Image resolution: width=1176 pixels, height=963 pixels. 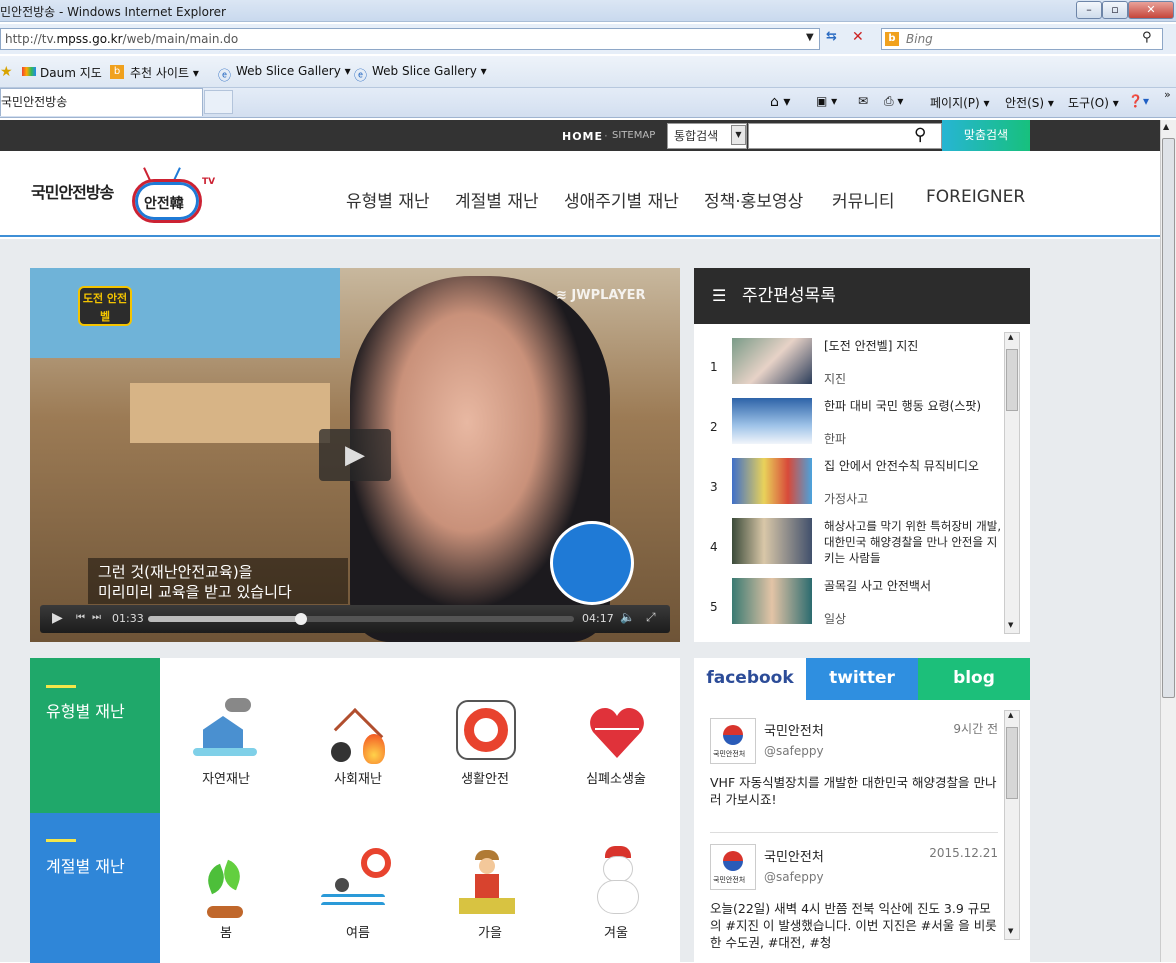 I want to click on nav-season-disaster: 계절별 재난, so click(x=497, y=199).